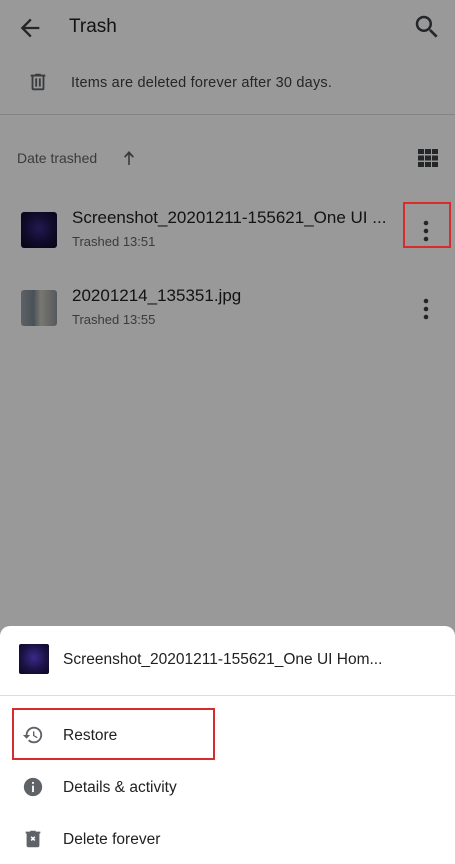  Describe the element at coordinates (227, 788) in the screenshot. I see `details-activity-menu-item: Details & activity` at that location.